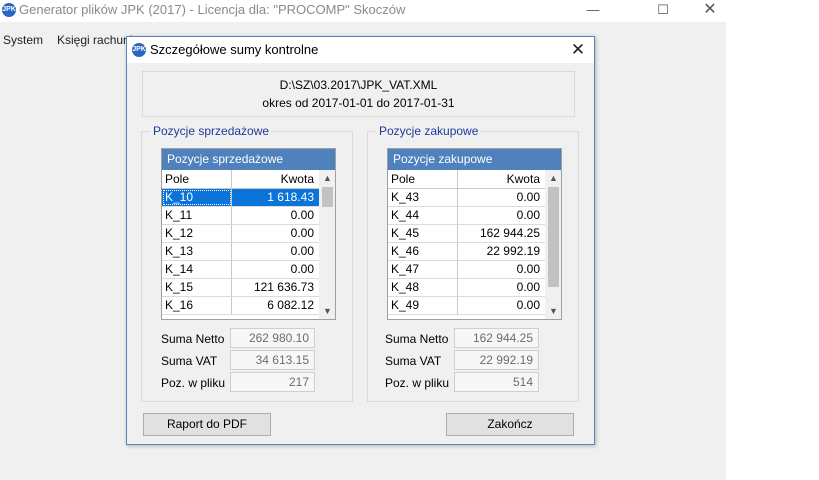  What do you see at coordinates (423, 215) in the screenshot?
I see `row-pole: K_44` at bounding box center [423, 215].